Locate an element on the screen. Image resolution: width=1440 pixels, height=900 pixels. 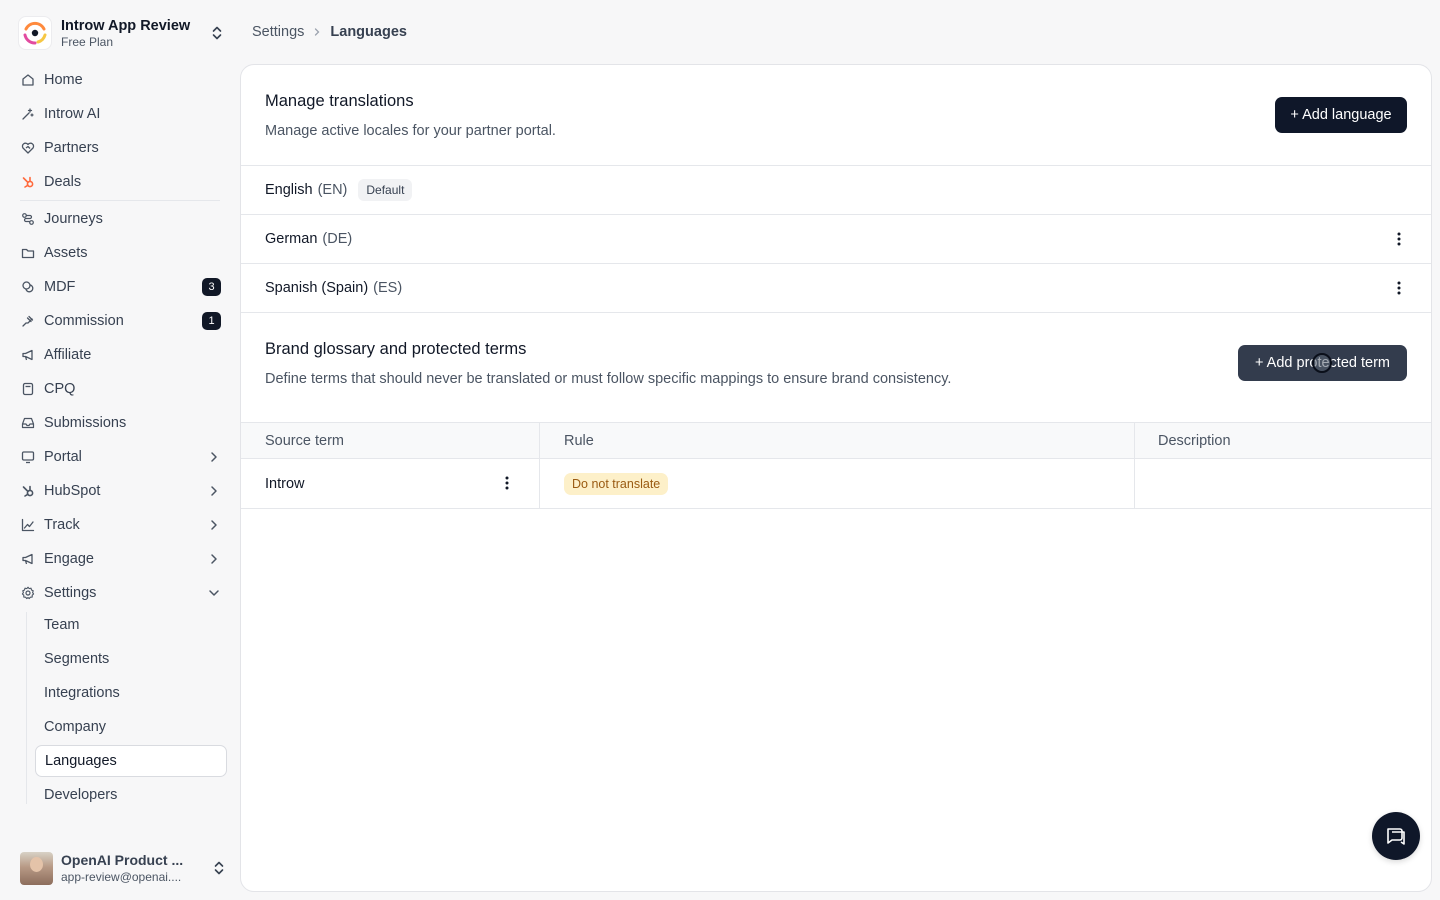
column-source-term: Source term is located at coordinates (304, 441).